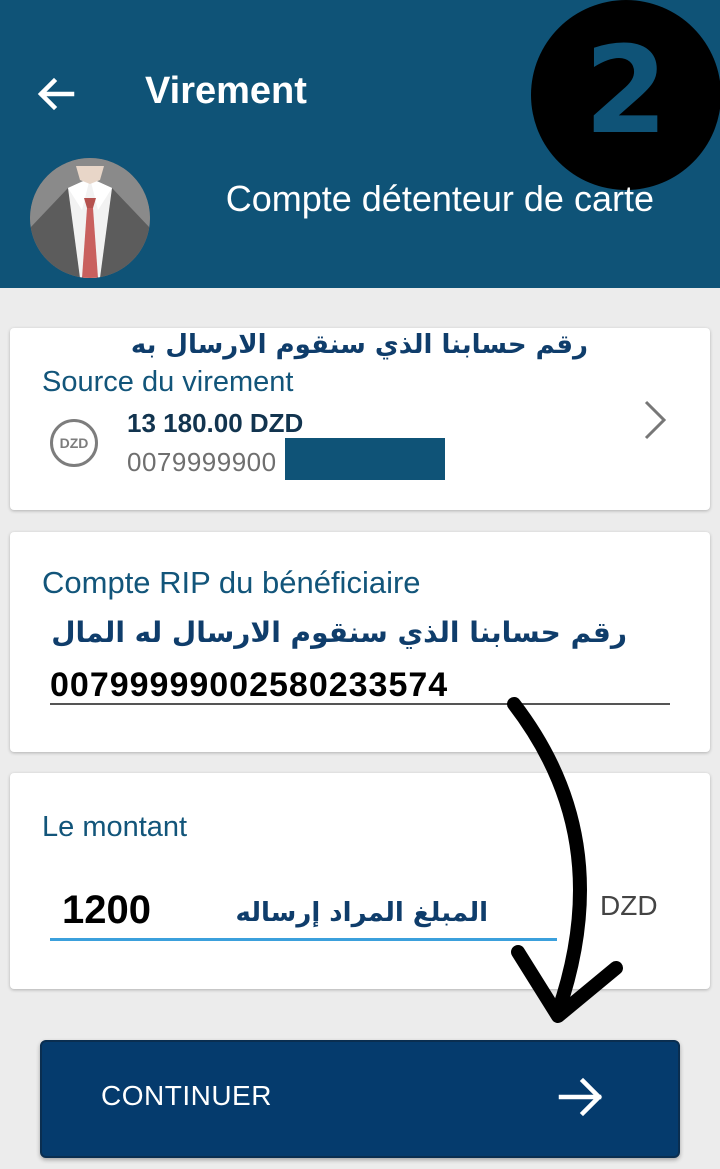  What do you see at coordinates (168, 382) in the screenshot?
I see `source-label: Source du virement` at bounding box center [168, 382].